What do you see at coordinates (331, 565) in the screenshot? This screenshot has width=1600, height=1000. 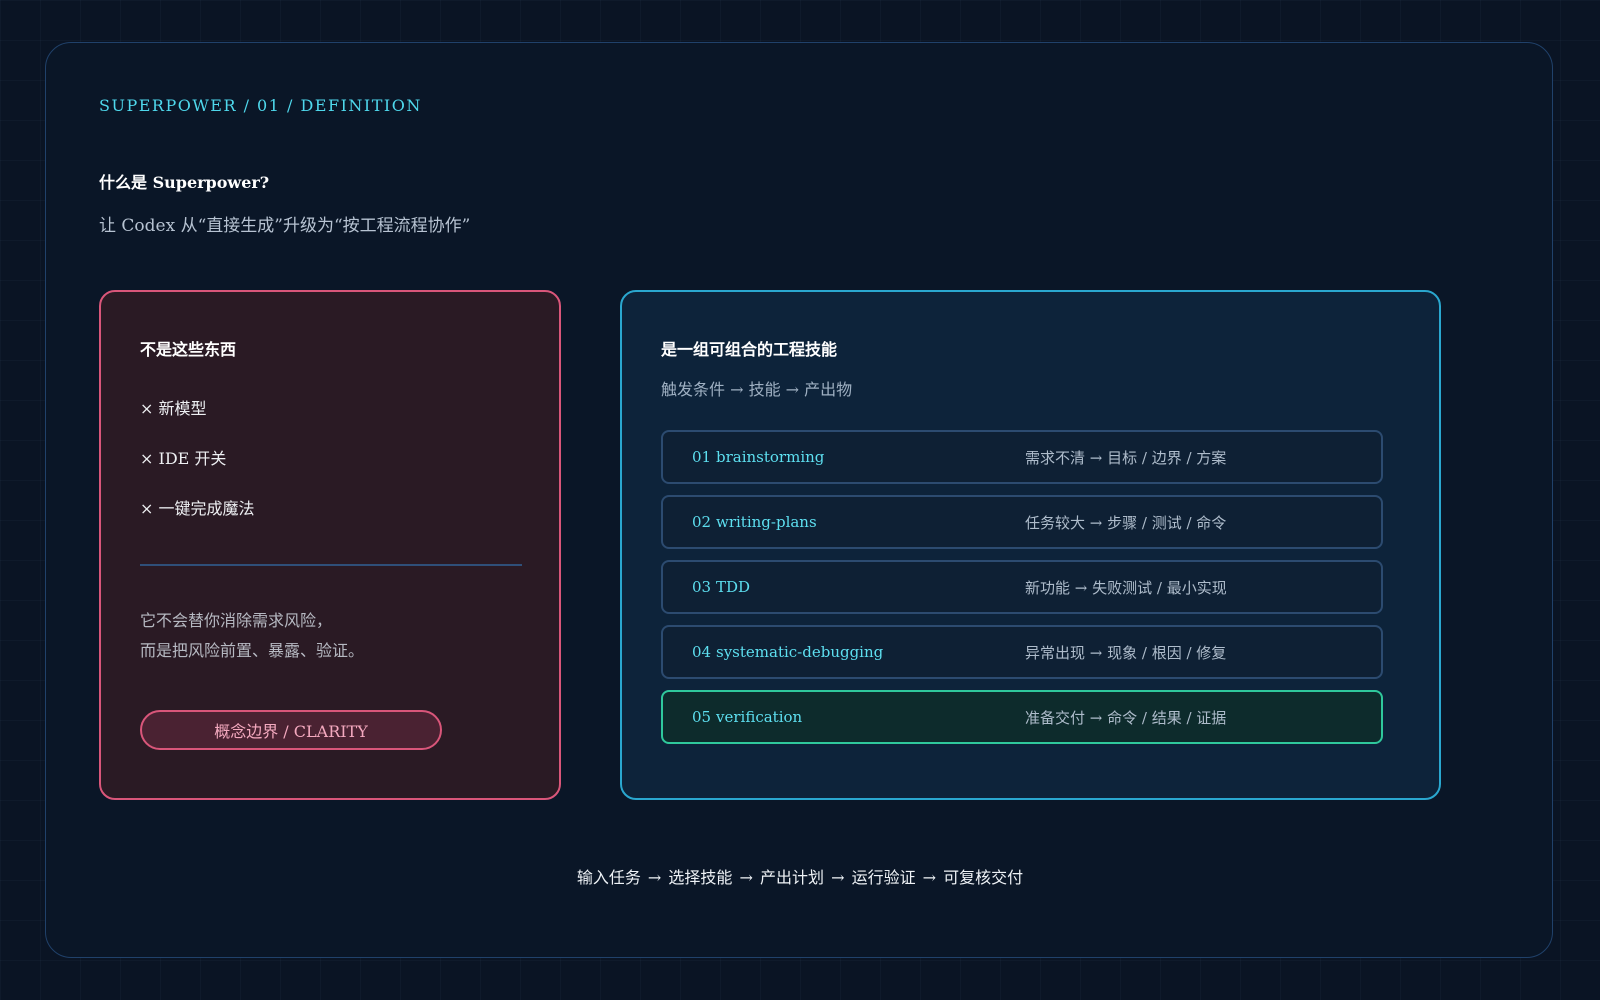 I see `divider` at bounding box center [331, 565].